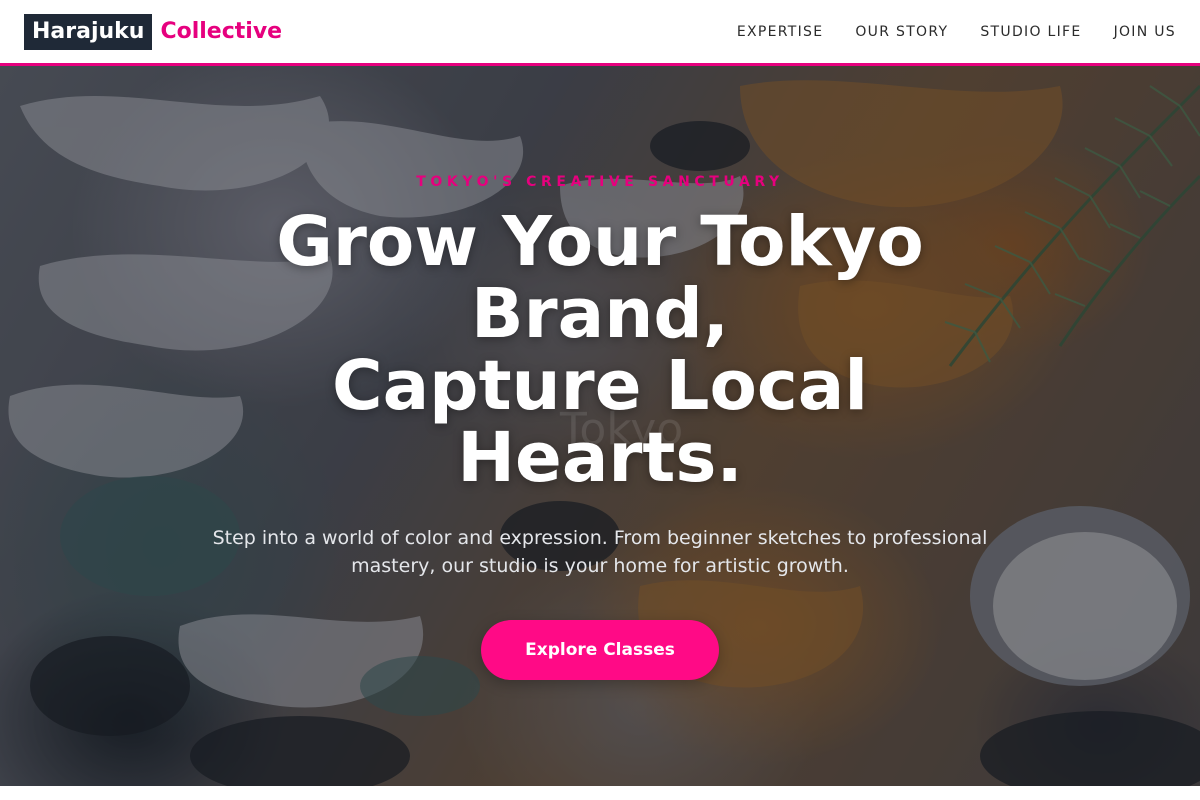  I want to click on headline-line-2: Brand,, so click(600, 314).